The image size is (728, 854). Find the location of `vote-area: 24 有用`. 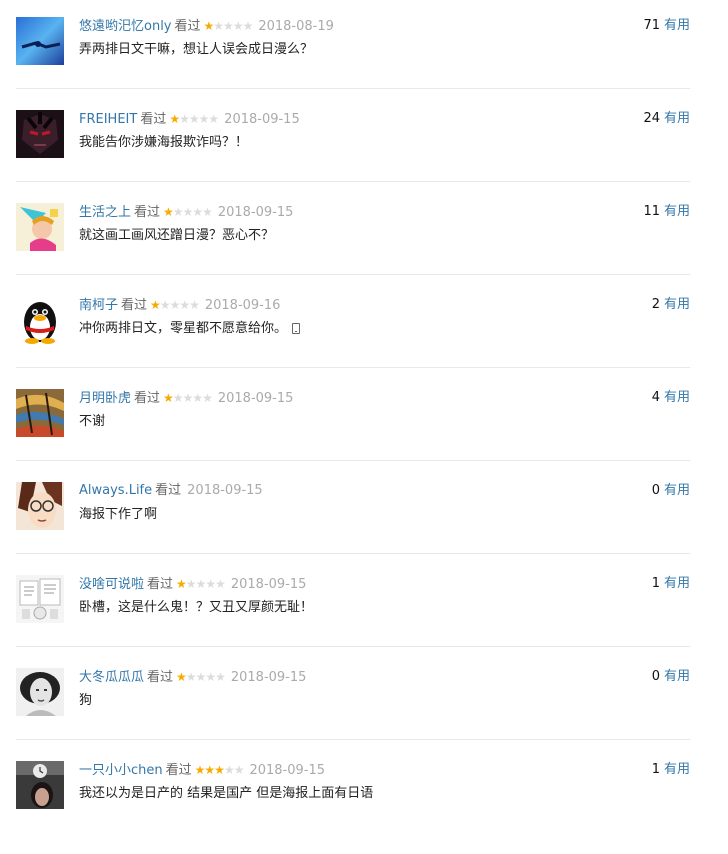

vote-area: 24 有用 is located at coordinates (666, 119).